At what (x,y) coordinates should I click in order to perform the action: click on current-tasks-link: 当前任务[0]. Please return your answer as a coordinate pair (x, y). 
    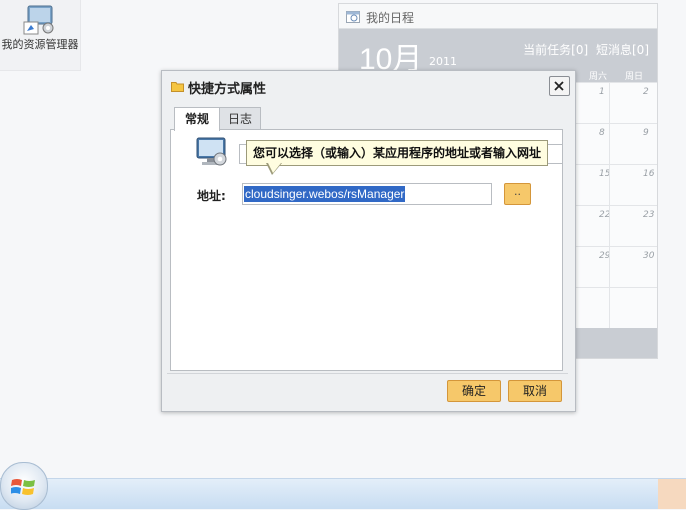
    Looking at the image, I should click on (555, 50).